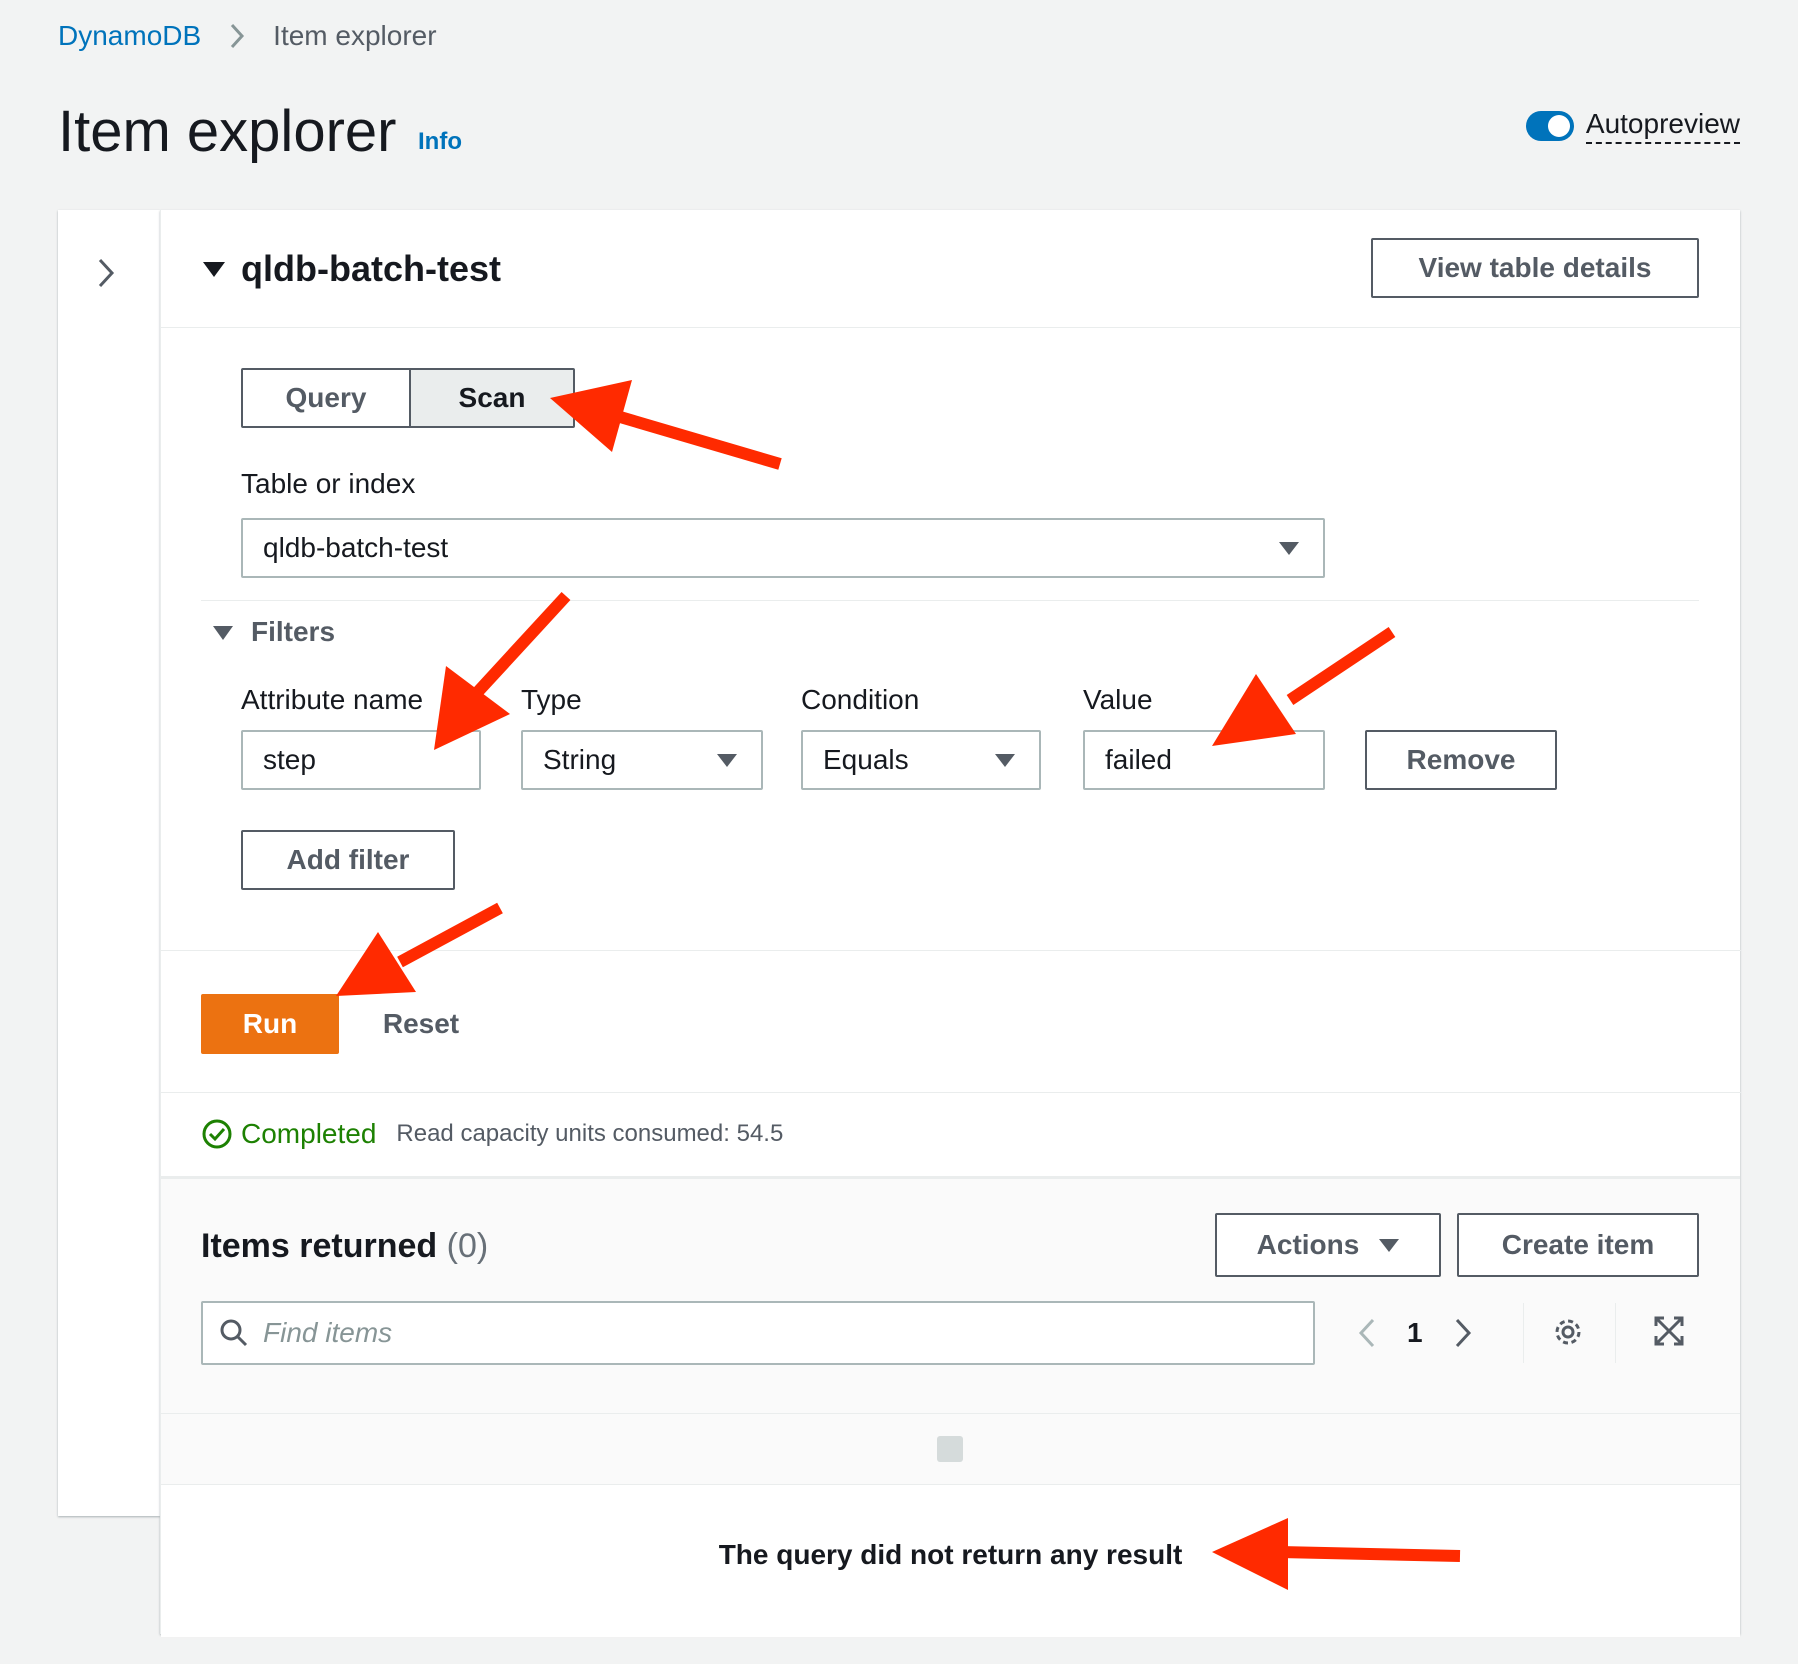  What do you see at coordinates (227, 131) in the screenshot?
I see `page-title: Item explorer` at bounding box center [227, 131].